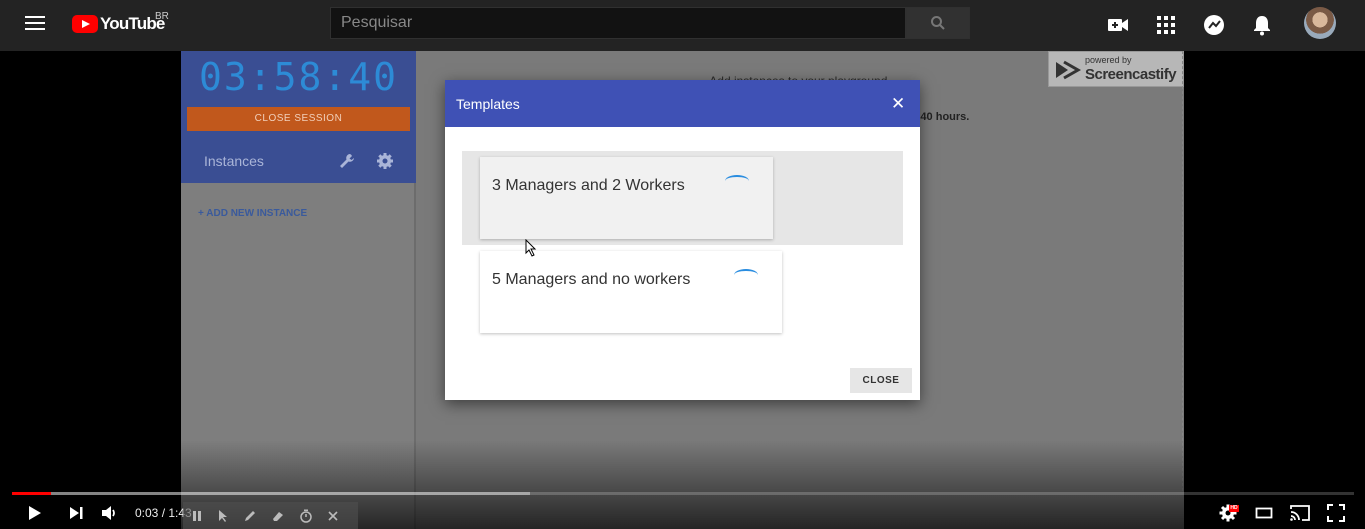  I want to click on messages-icon, so click(1214, 25).